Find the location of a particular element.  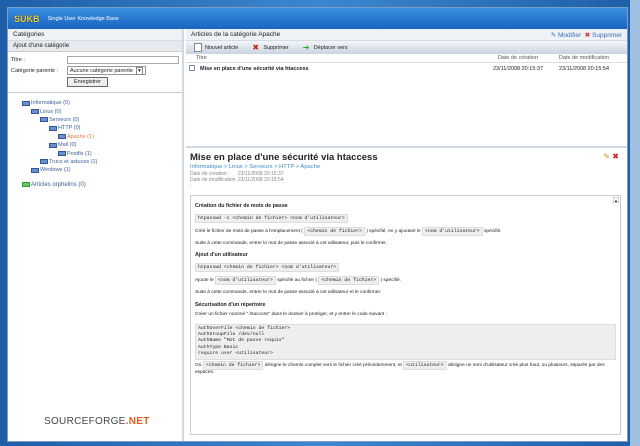

modified-label: Date de modification : is located at coordinates (213, 183).